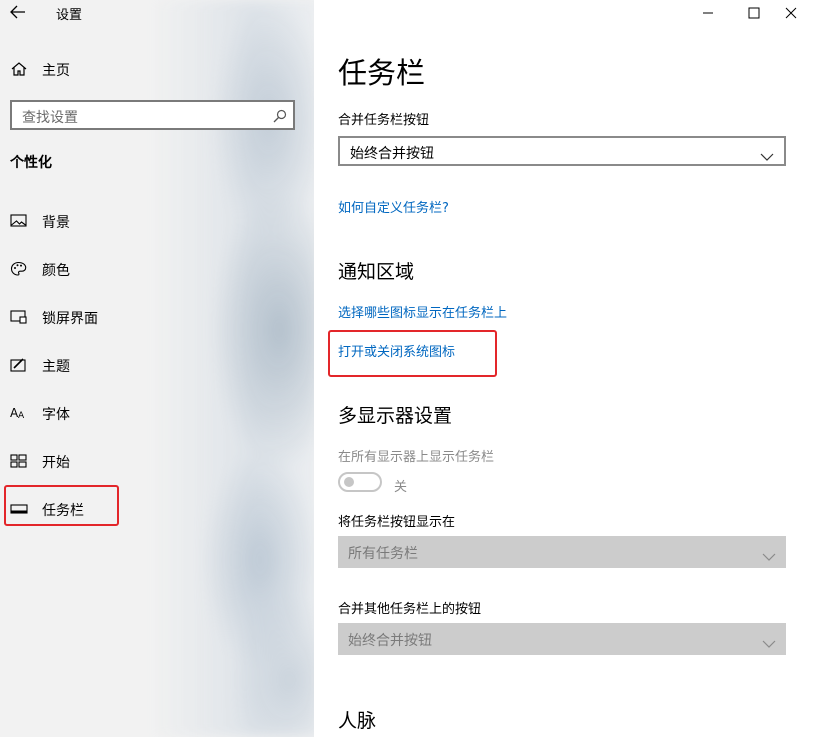 This screenshot has height=737, width=814. I want to click on dropdown-value: 所有任务栏, so click(383, 554).